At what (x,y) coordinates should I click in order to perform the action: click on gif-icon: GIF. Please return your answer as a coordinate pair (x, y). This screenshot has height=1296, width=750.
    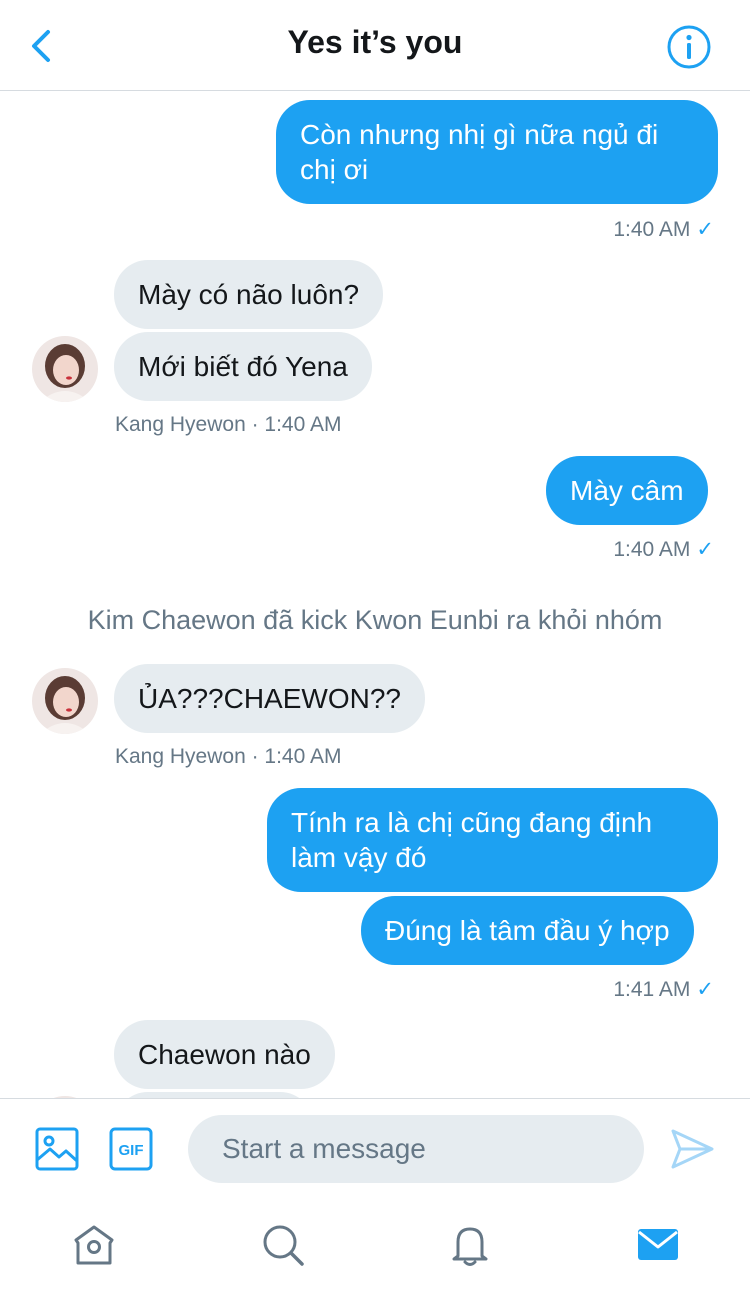
    Looking at the image, I should click on (131, 1149).